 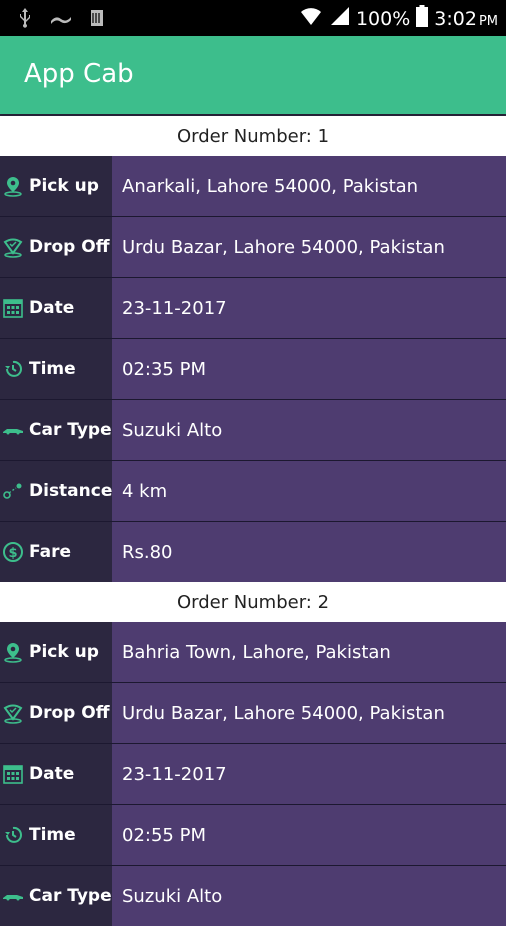 I want to click on order-row-time: Time 02:35 PM, so click(x=253, y=369).